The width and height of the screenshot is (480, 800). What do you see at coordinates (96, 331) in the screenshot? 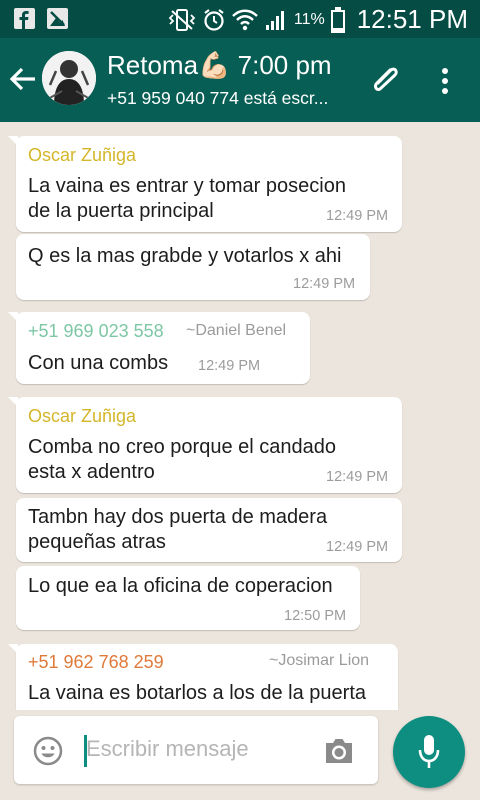
I see `message-sender: +51 969 023 558` at bounding box center [96, 331].